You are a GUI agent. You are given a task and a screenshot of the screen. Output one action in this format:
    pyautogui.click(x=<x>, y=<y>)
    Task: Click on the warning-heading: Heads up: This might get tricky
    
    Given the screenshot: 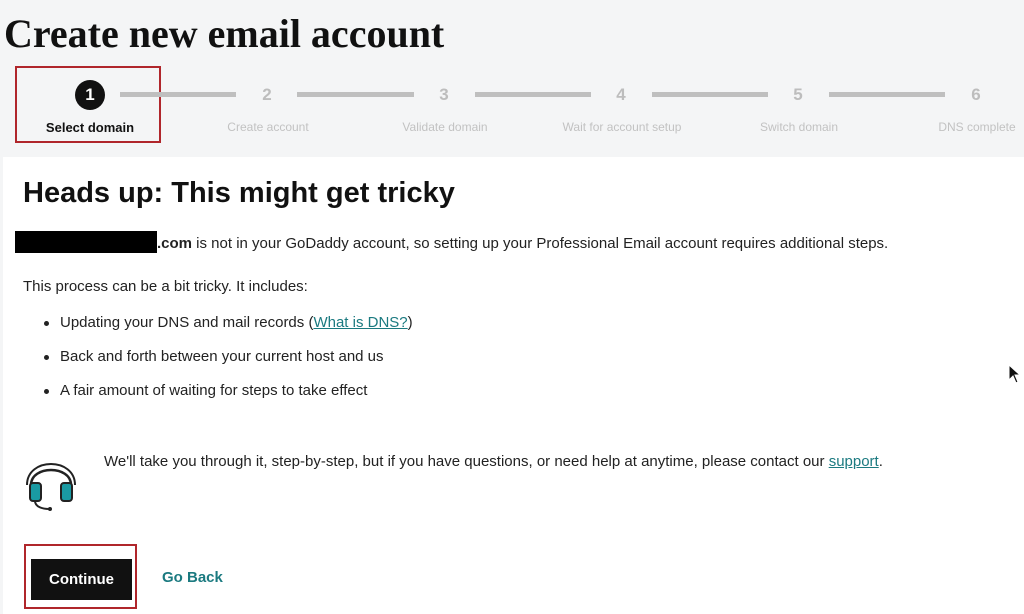 What is the action you would take?
    pyautogui.click(x=239, y=193)
    